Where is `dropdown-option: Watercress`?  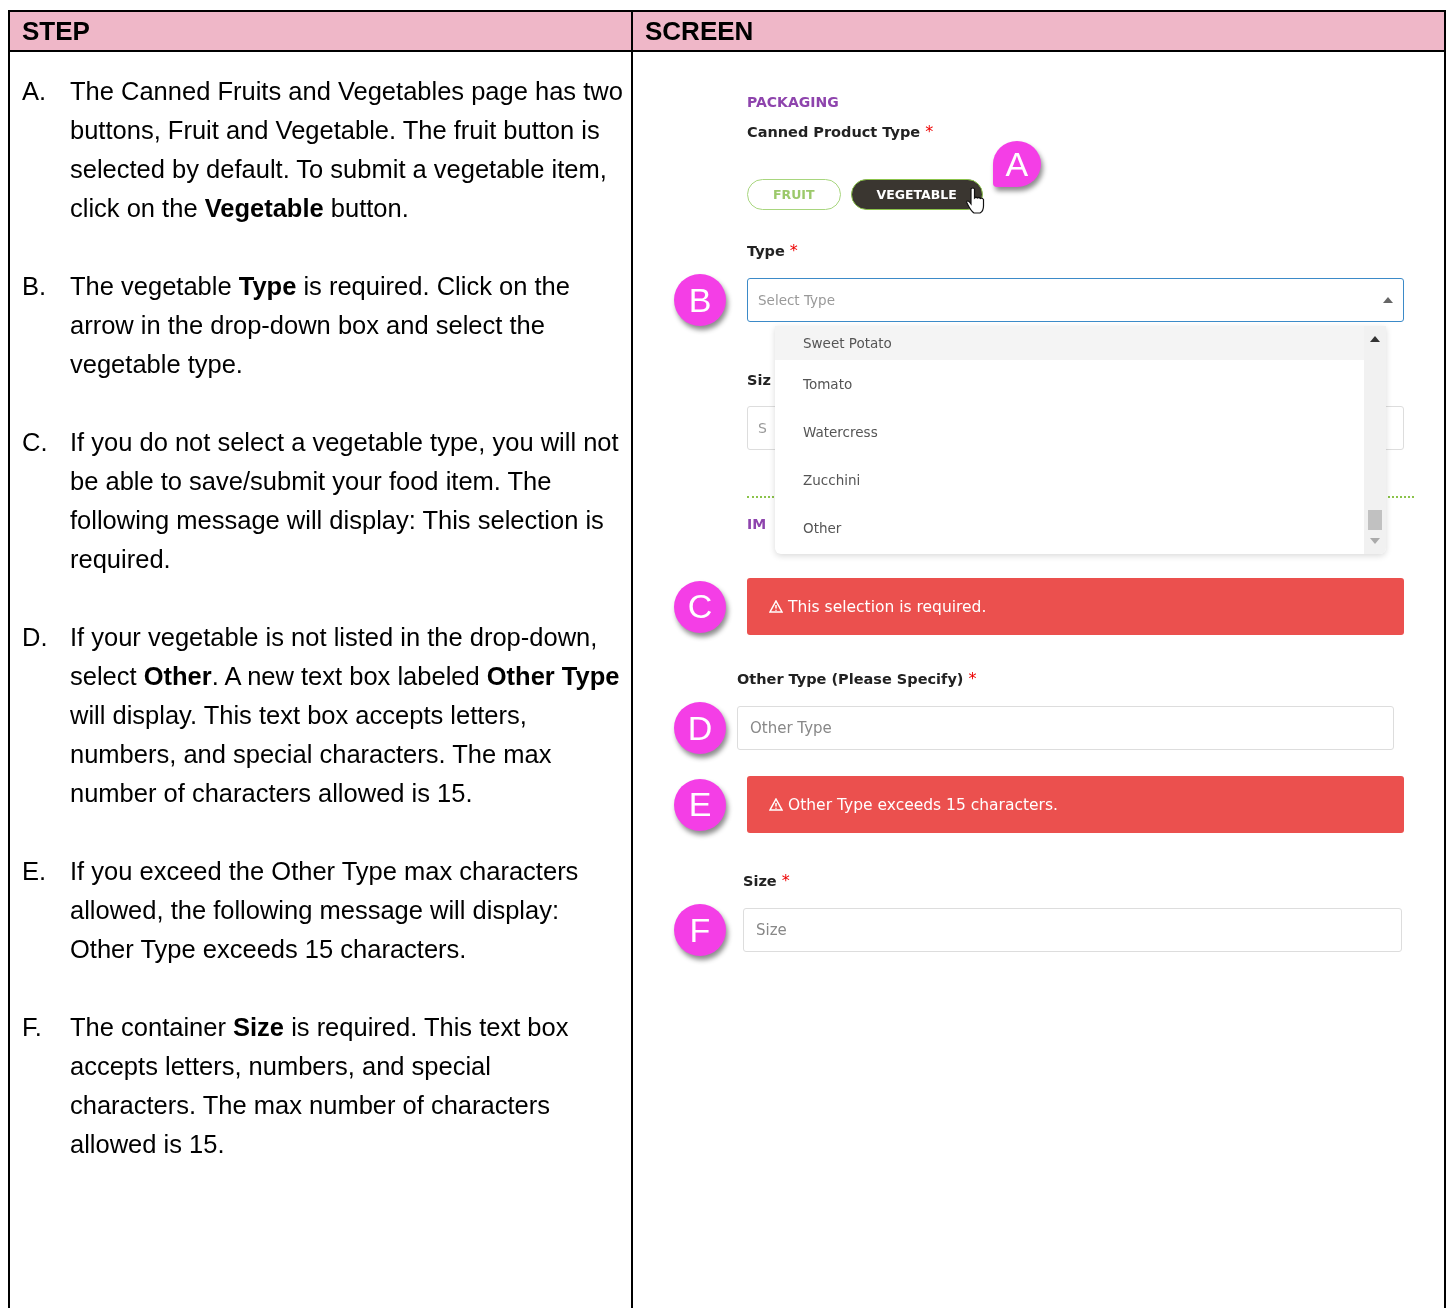
dropdown-option: Watercress is located at coordinates (1069, 432).